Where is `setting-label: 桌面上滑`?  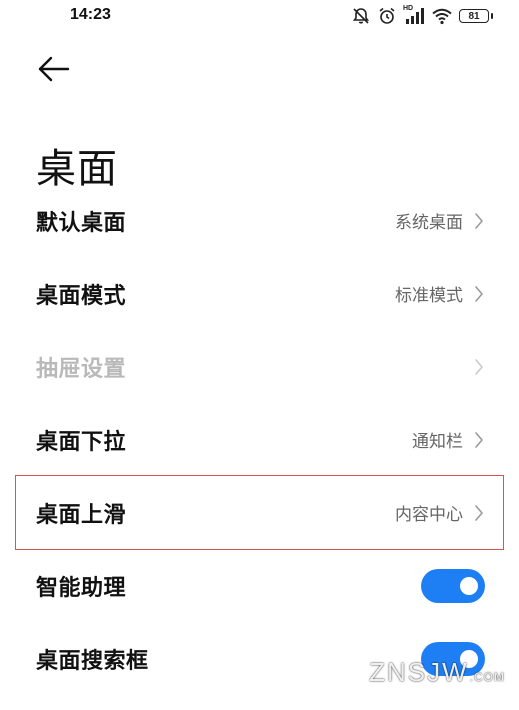 setting-label: 桌面上滑 is located at coordinates (81, 515).